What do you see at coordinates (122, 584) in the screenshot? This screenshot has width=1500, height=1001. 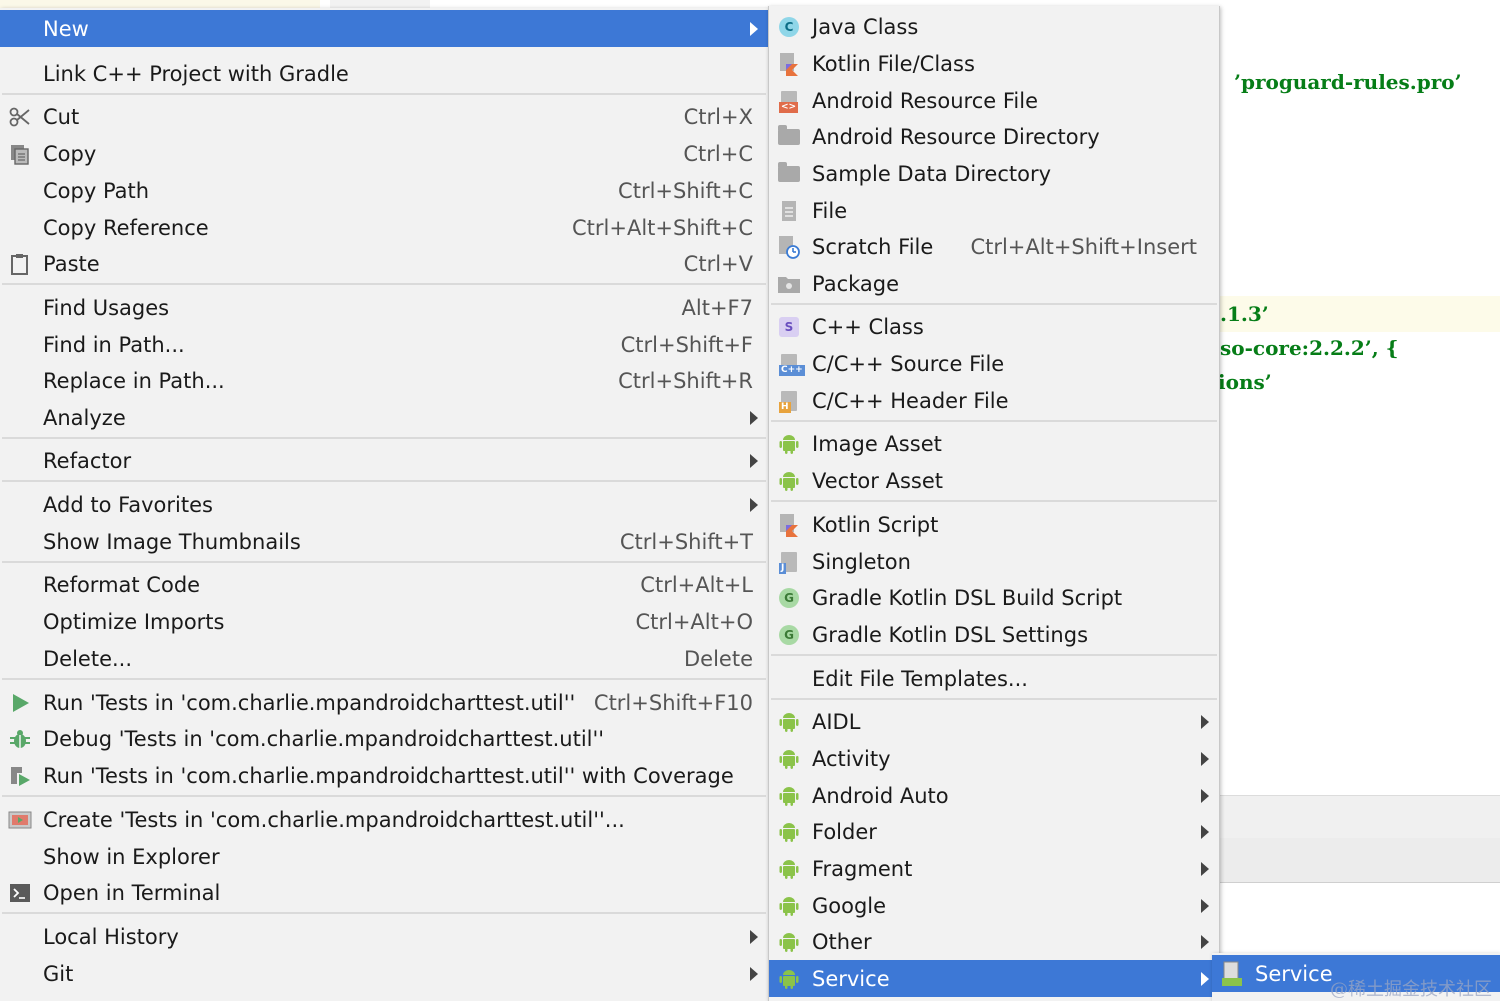 I see `menu-item-label: Reformat Code` at bounding box center [122, 584].